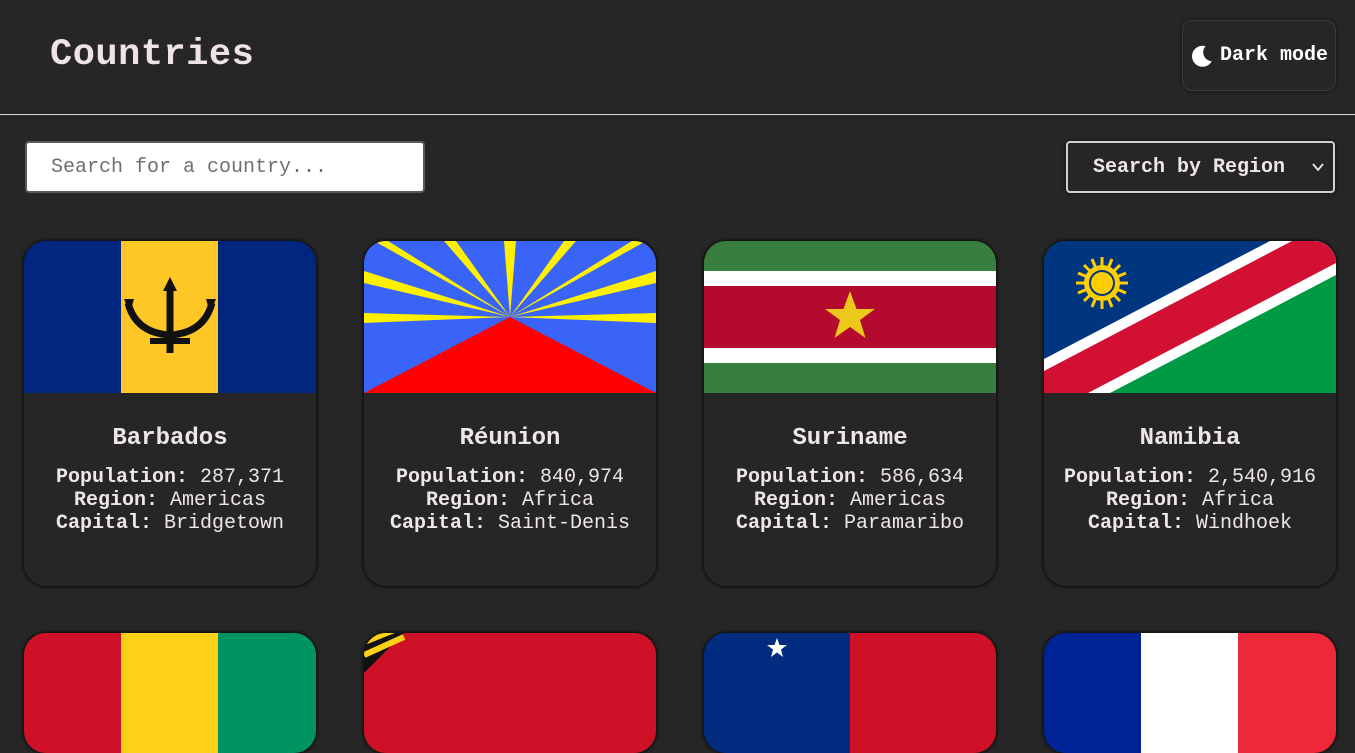 This screenshot has height=753, width=1355. What do you see at coordinates (510, 317) in the screenshot?
I see `flag-reunion` at bounding box center [510, 317].